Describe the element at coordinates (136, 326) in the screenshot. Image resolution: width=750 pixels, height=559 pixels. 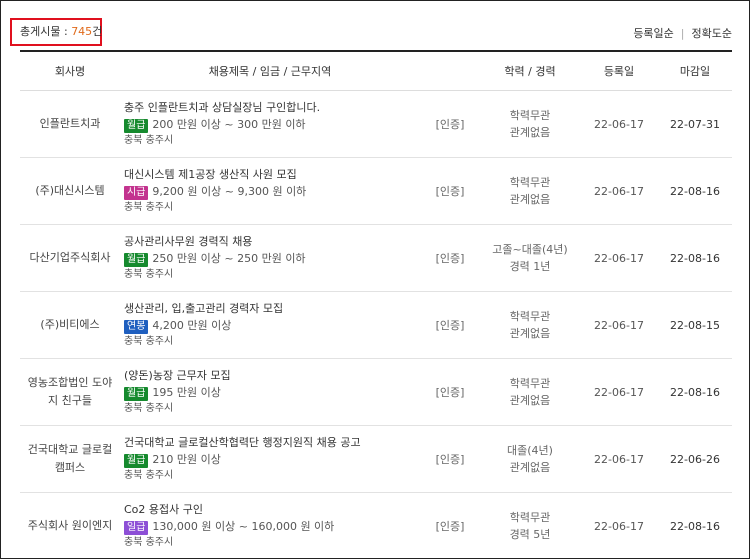
I see `pay-type-badge: 연봉` at that location.